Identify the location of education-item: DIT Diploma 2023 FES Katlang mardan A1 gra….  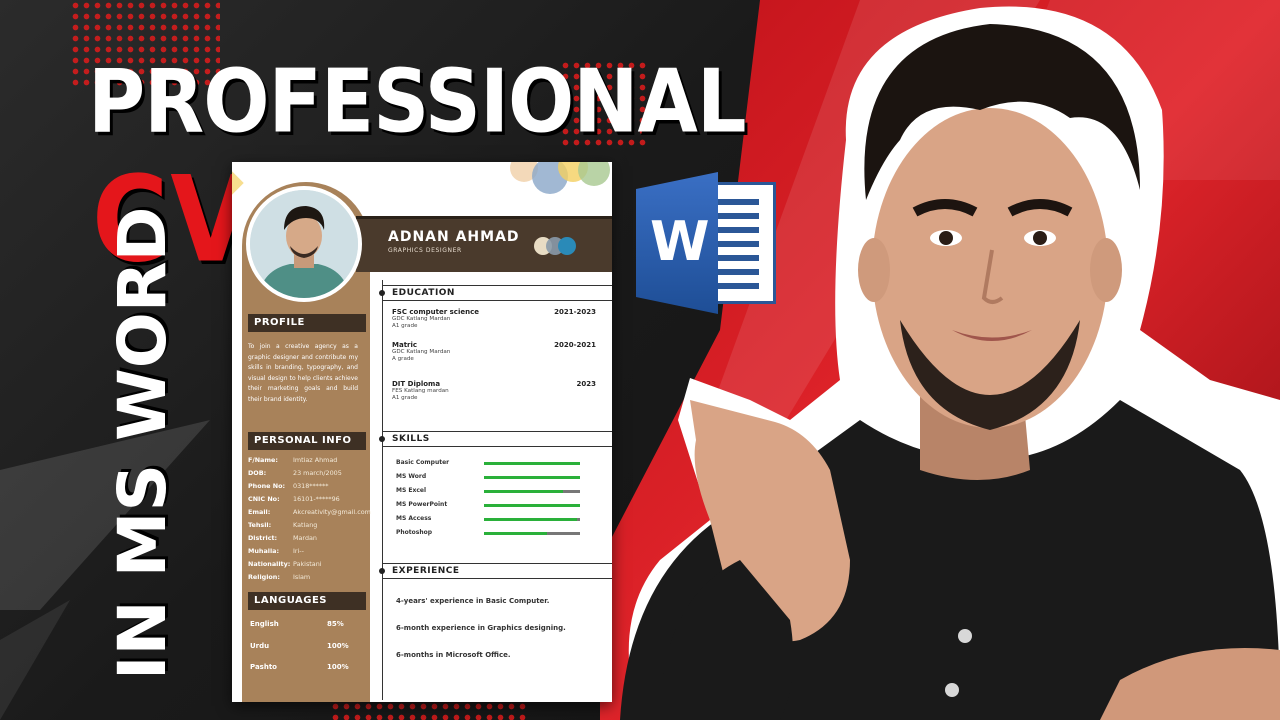
(494, 391).